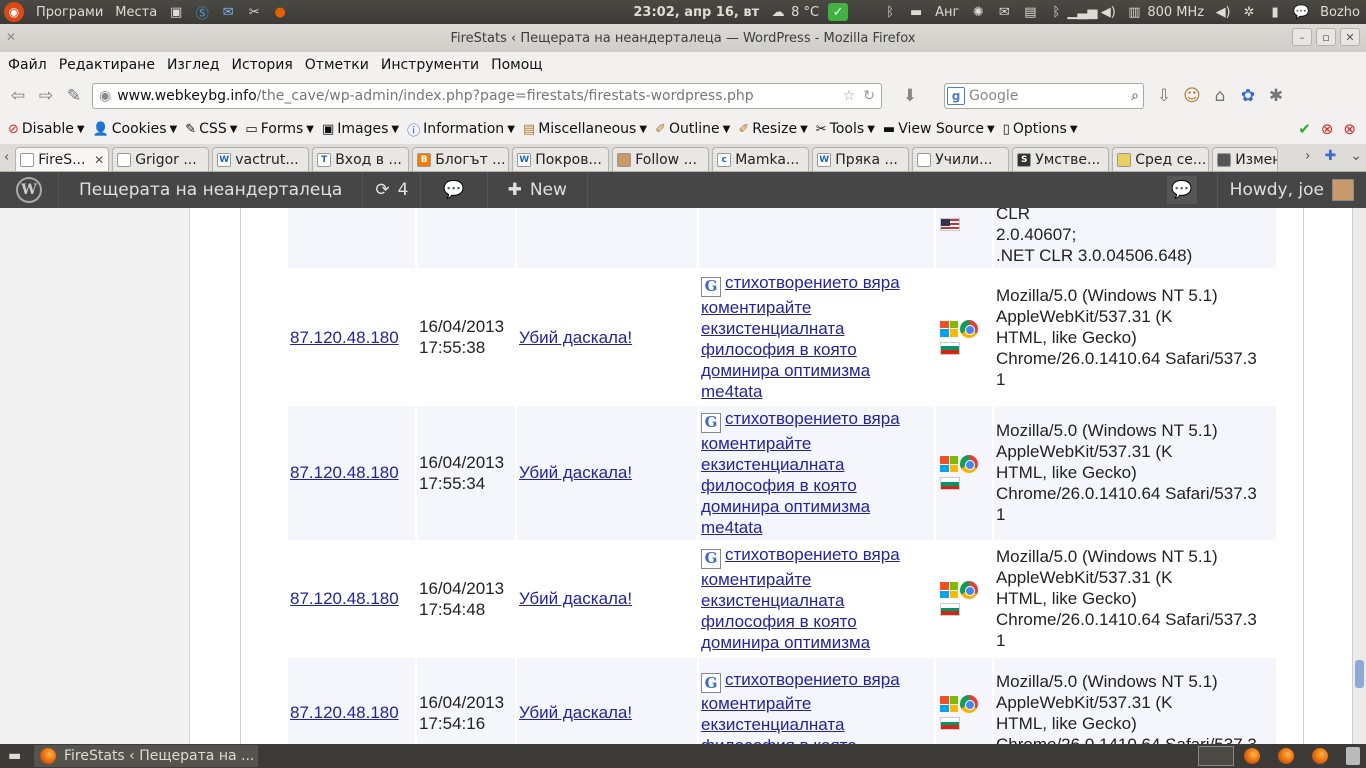  I want to click on greasemonkey-icon: ☺, so click(1192, 96).